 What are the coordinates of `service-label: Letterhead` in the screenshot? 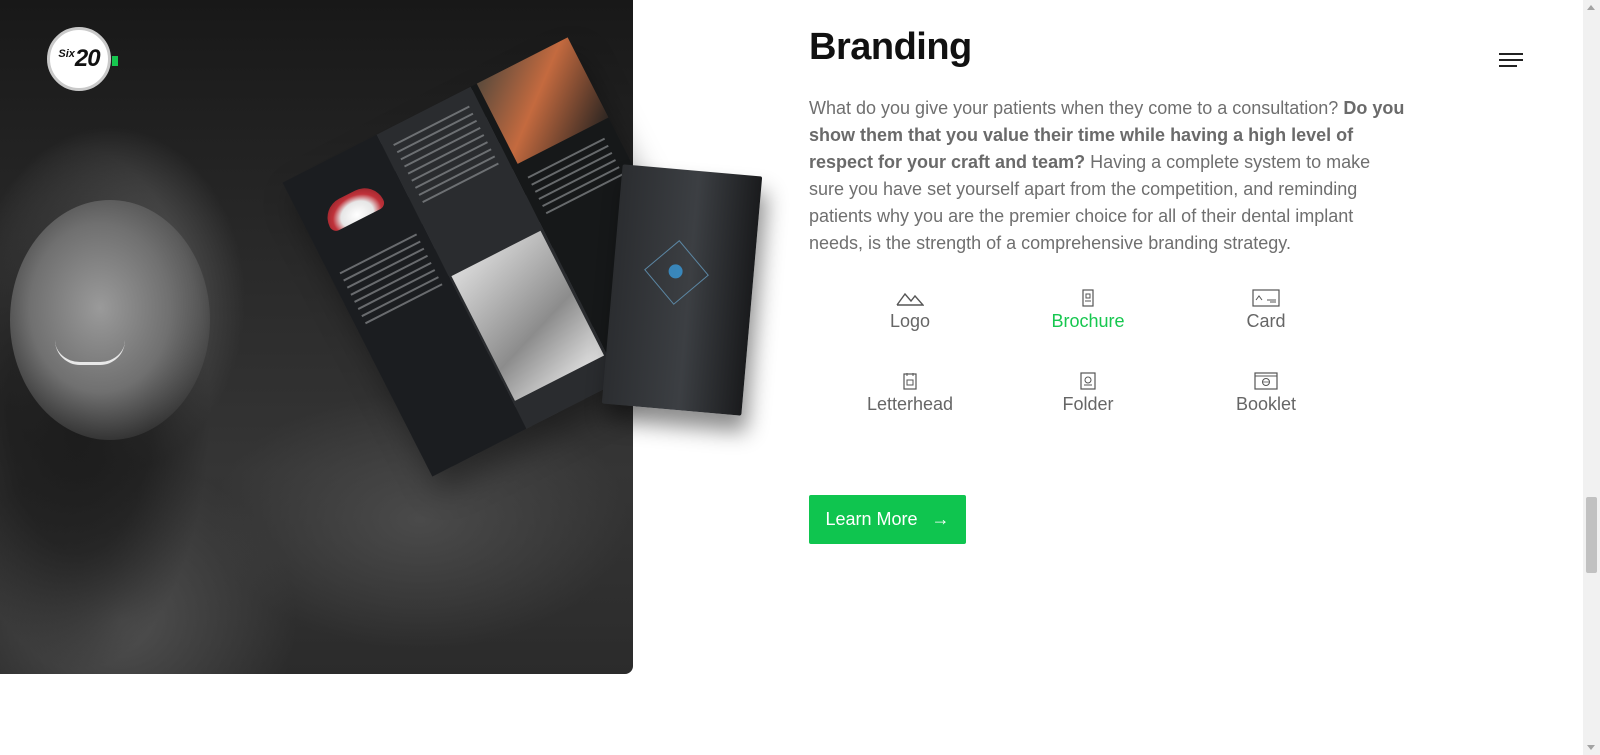 It's located at (910, 404).